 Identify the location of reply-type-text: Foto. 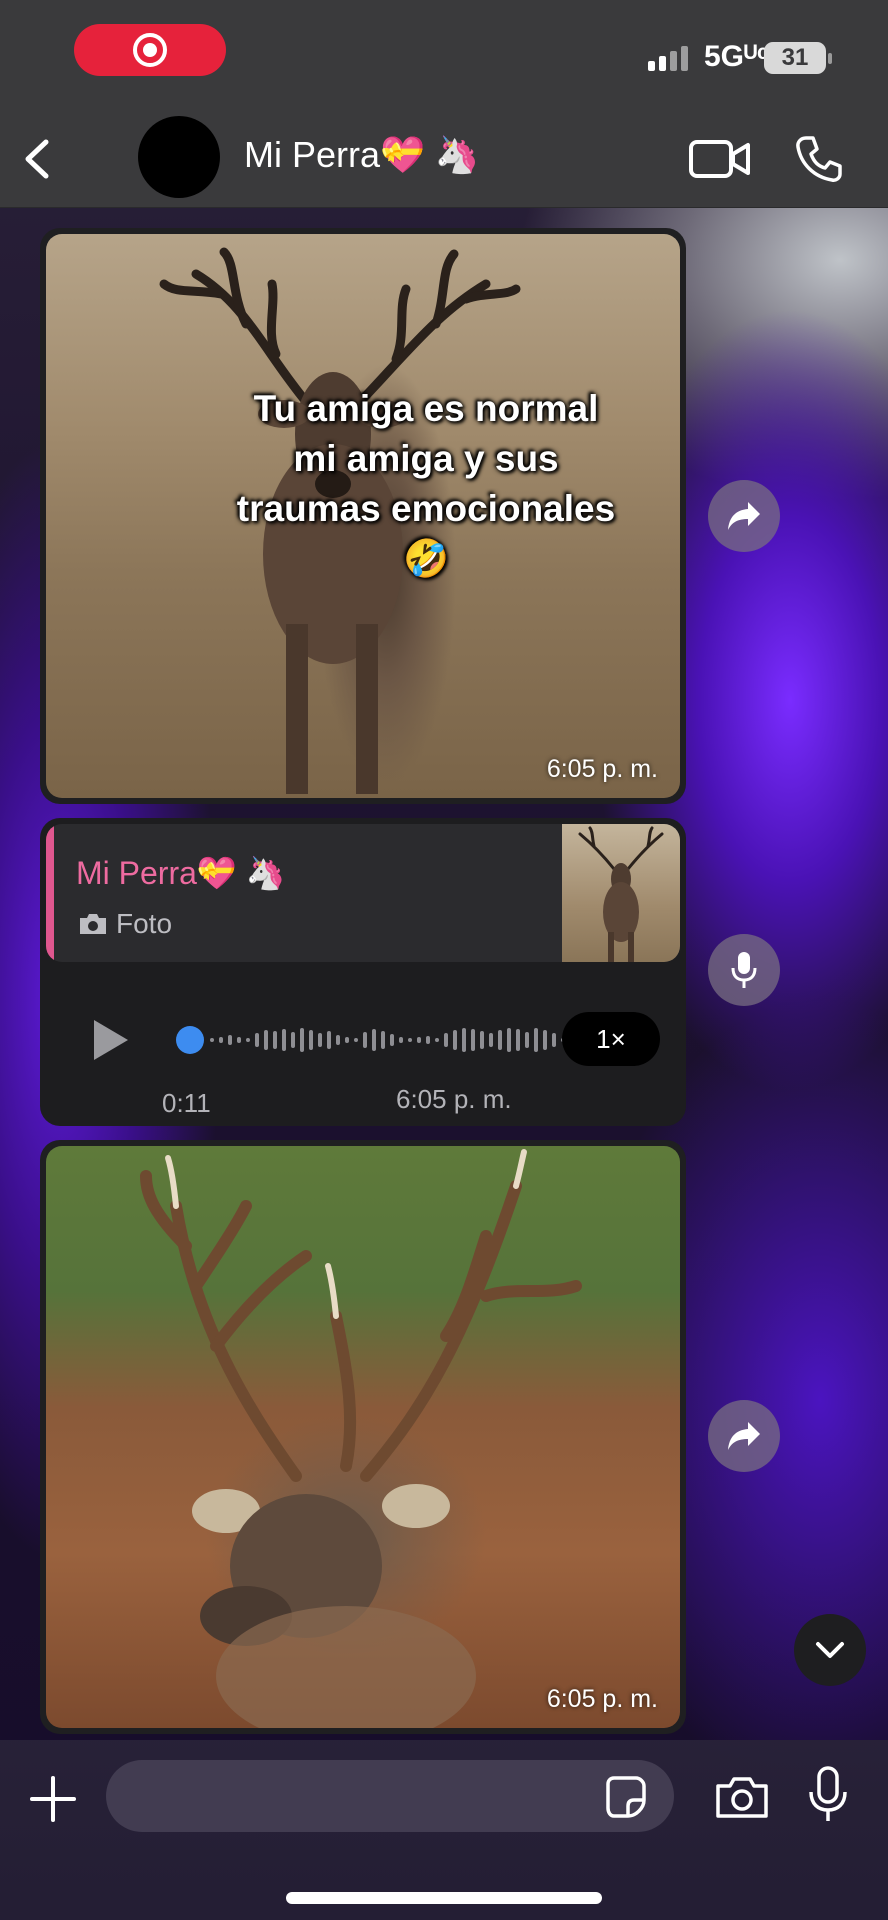
(144, 923).